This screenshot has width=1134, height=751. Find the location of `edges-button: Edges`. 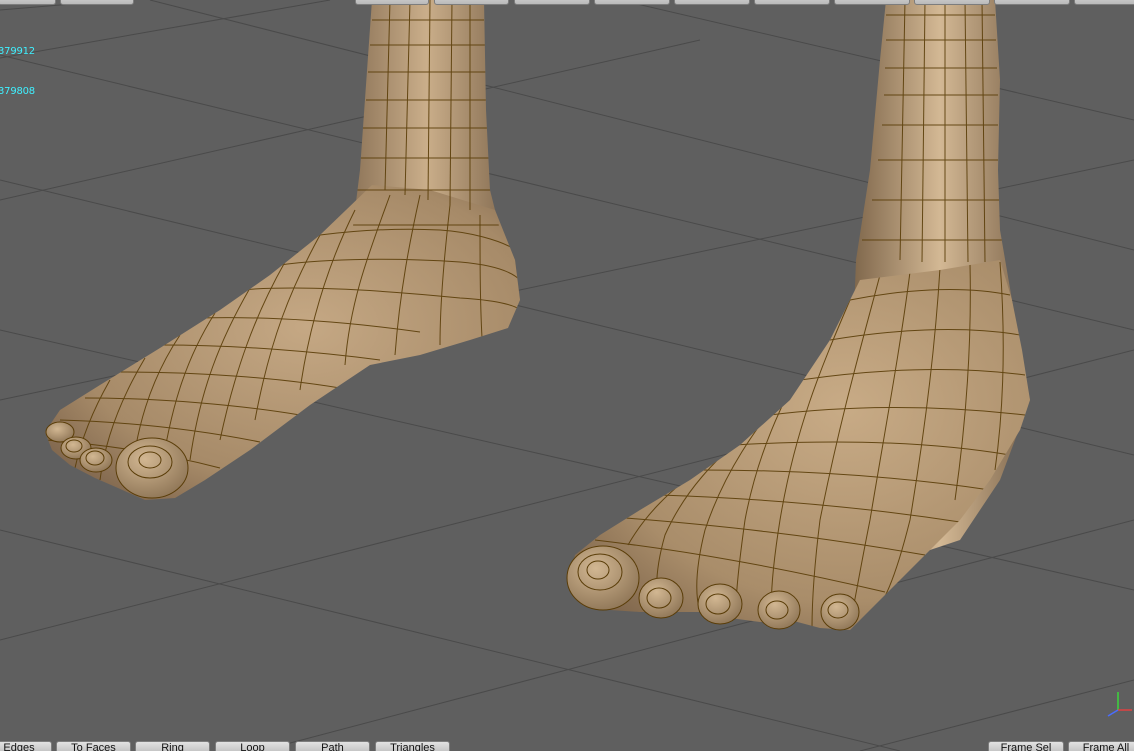

edges-button: Edges is located at coordinates (26, 746).